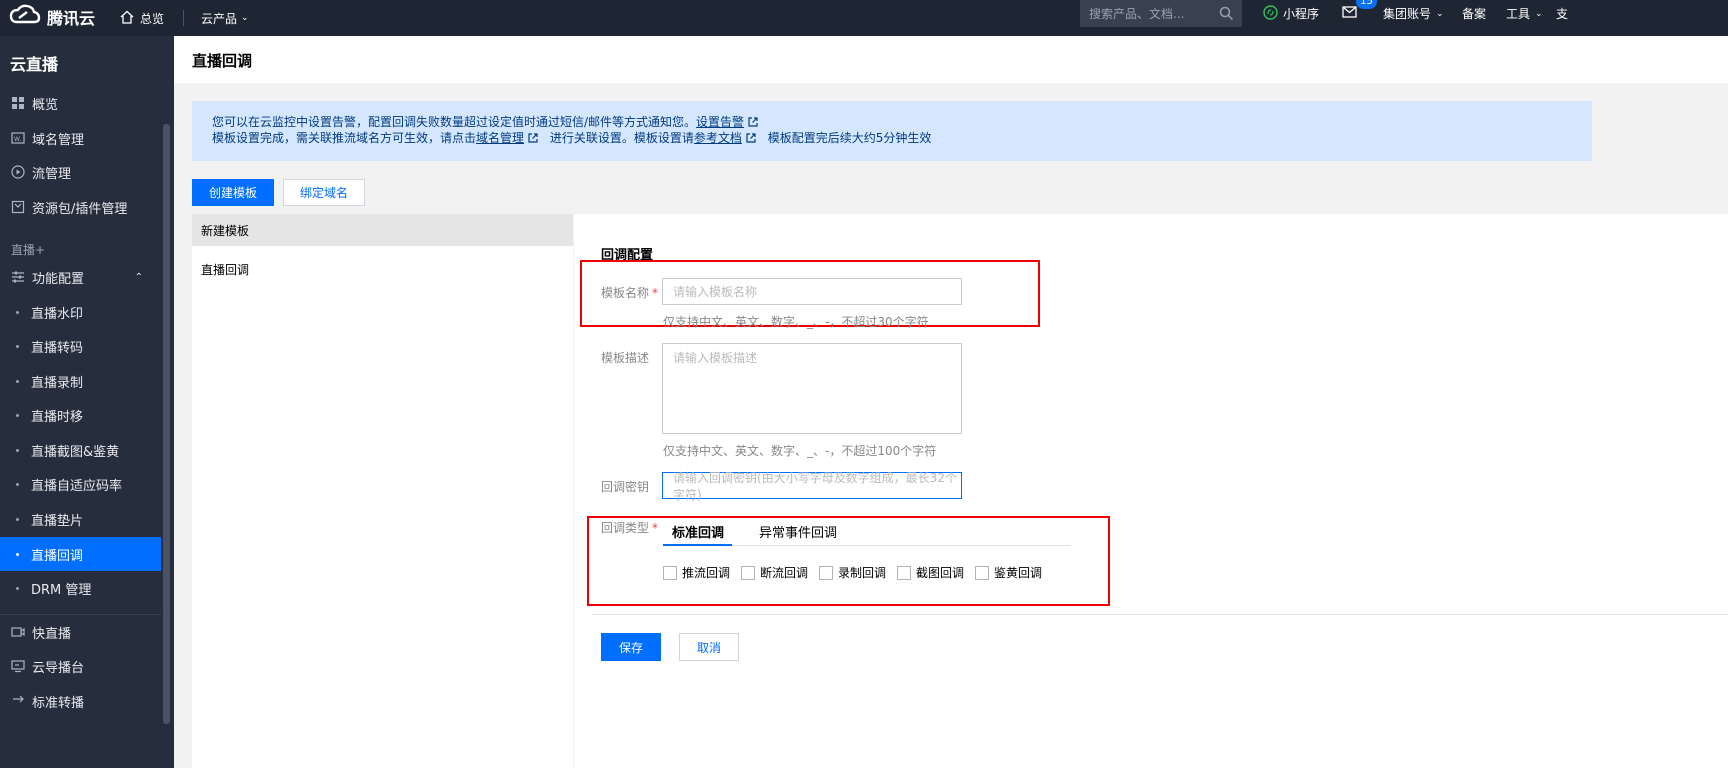 Image resolution: width=1728 pixels, height=768 pixels. I want to click on snapshot-callback-checkbox: 截图回调, so click(930, 572).